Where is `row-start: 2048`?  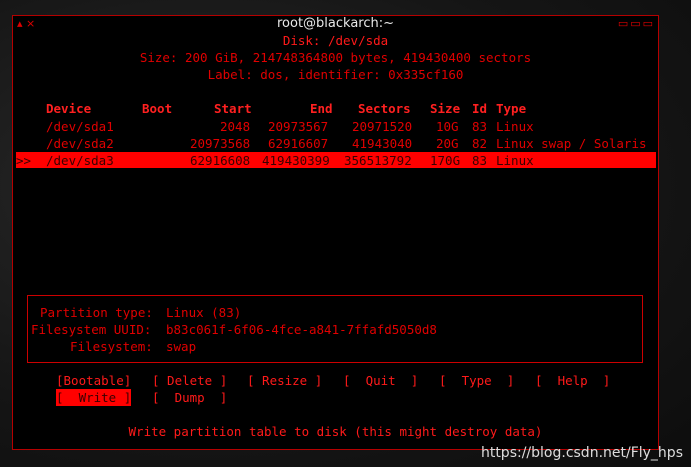
row-start: 2048 is located at coordinates (235, 126).